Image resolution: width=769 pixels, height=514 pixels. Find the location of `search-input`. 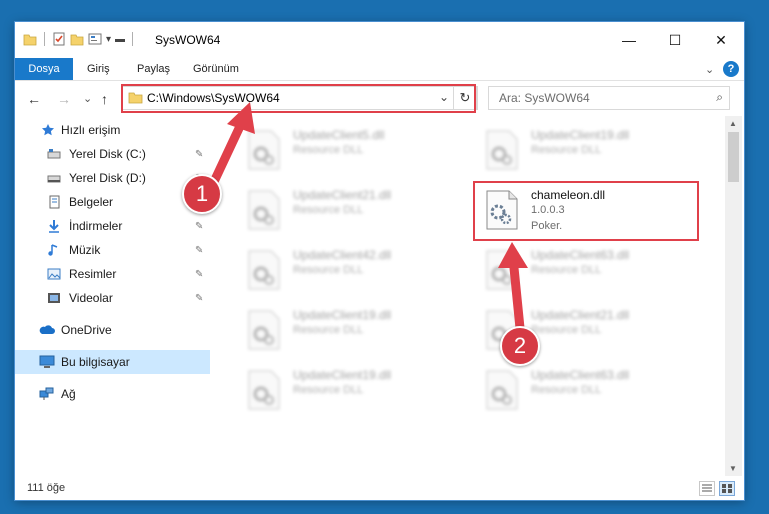

search-input is located at coordinates (599, 98).